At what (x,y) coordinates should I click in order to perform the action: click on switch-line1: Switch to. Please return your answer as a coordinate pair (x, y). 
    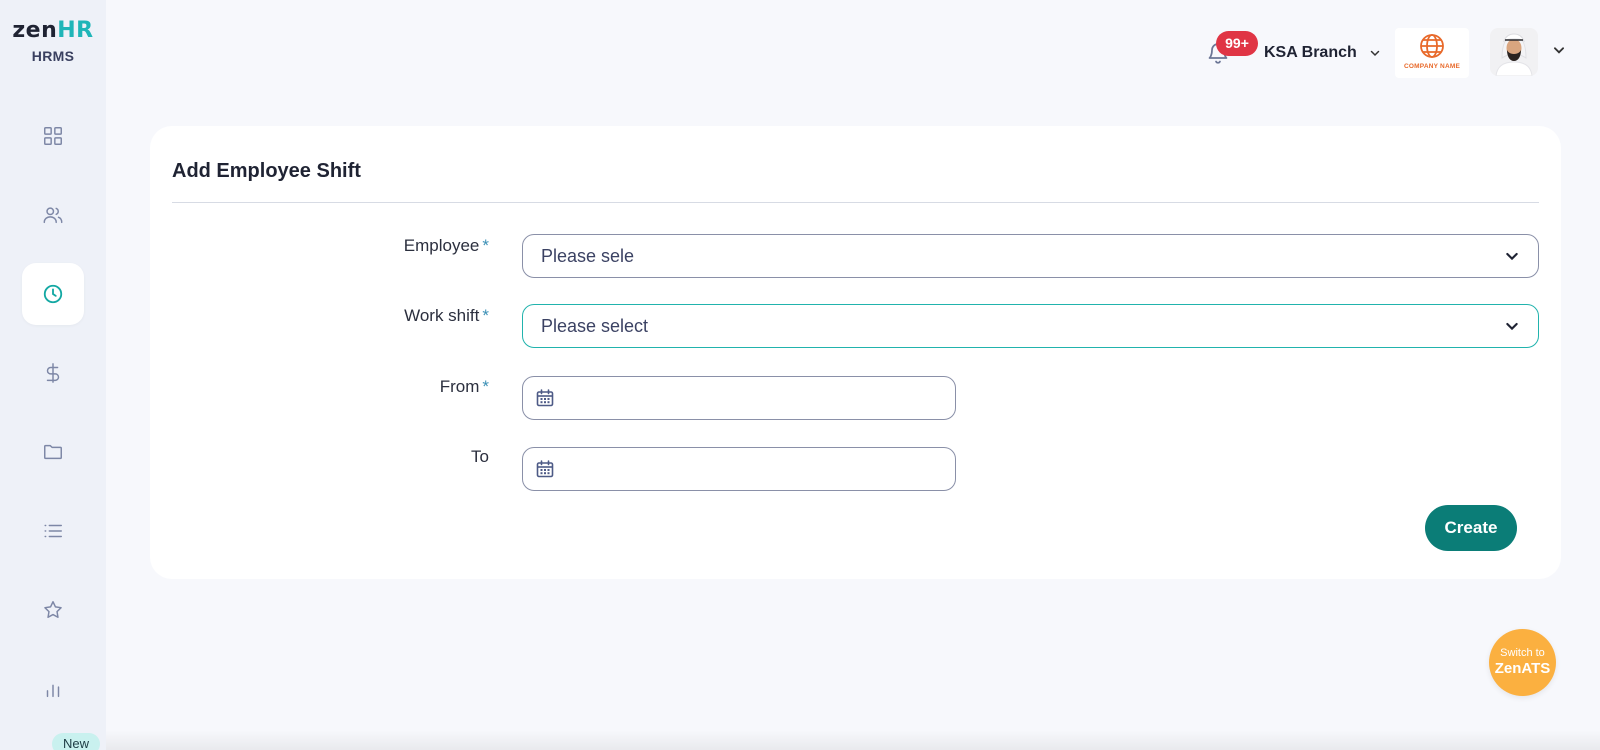
    Looking at the image, I should click on (1522, 653).